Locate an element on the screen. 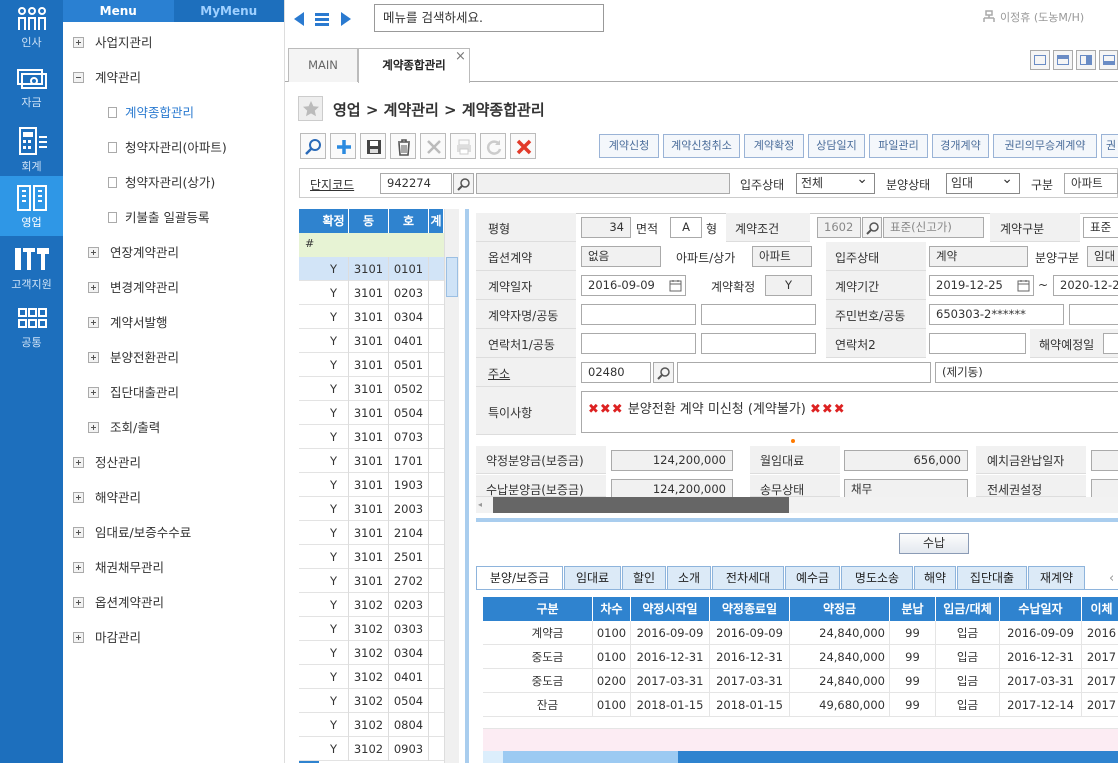  forward-arrow-icon is located at coordinates (346, 19).